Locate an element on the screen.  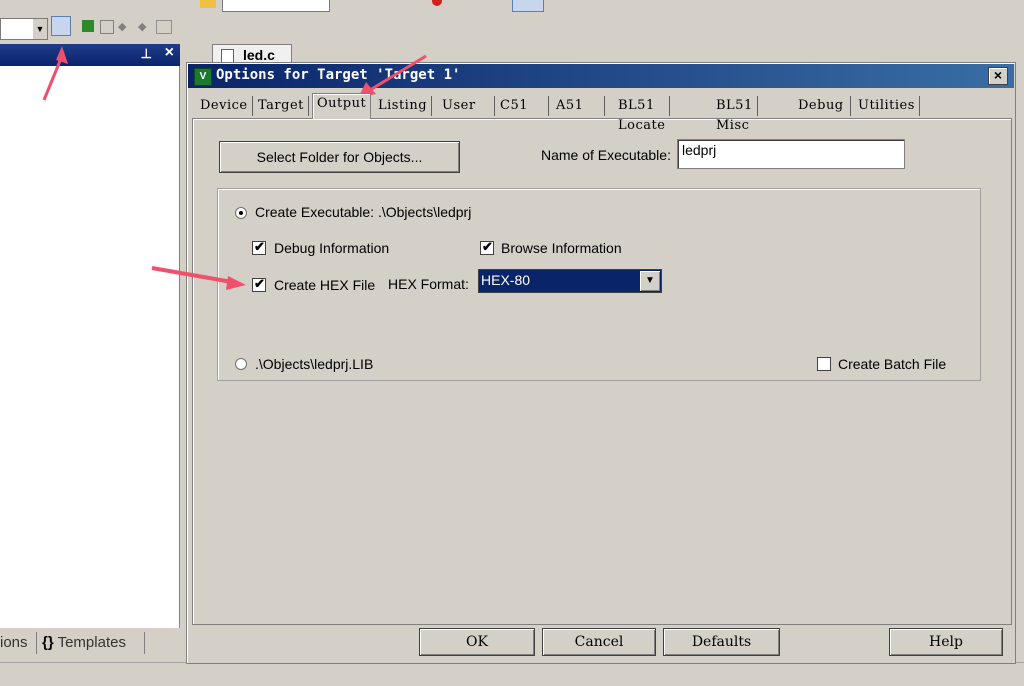
main-toolbar is located at coordinates (512, 7).